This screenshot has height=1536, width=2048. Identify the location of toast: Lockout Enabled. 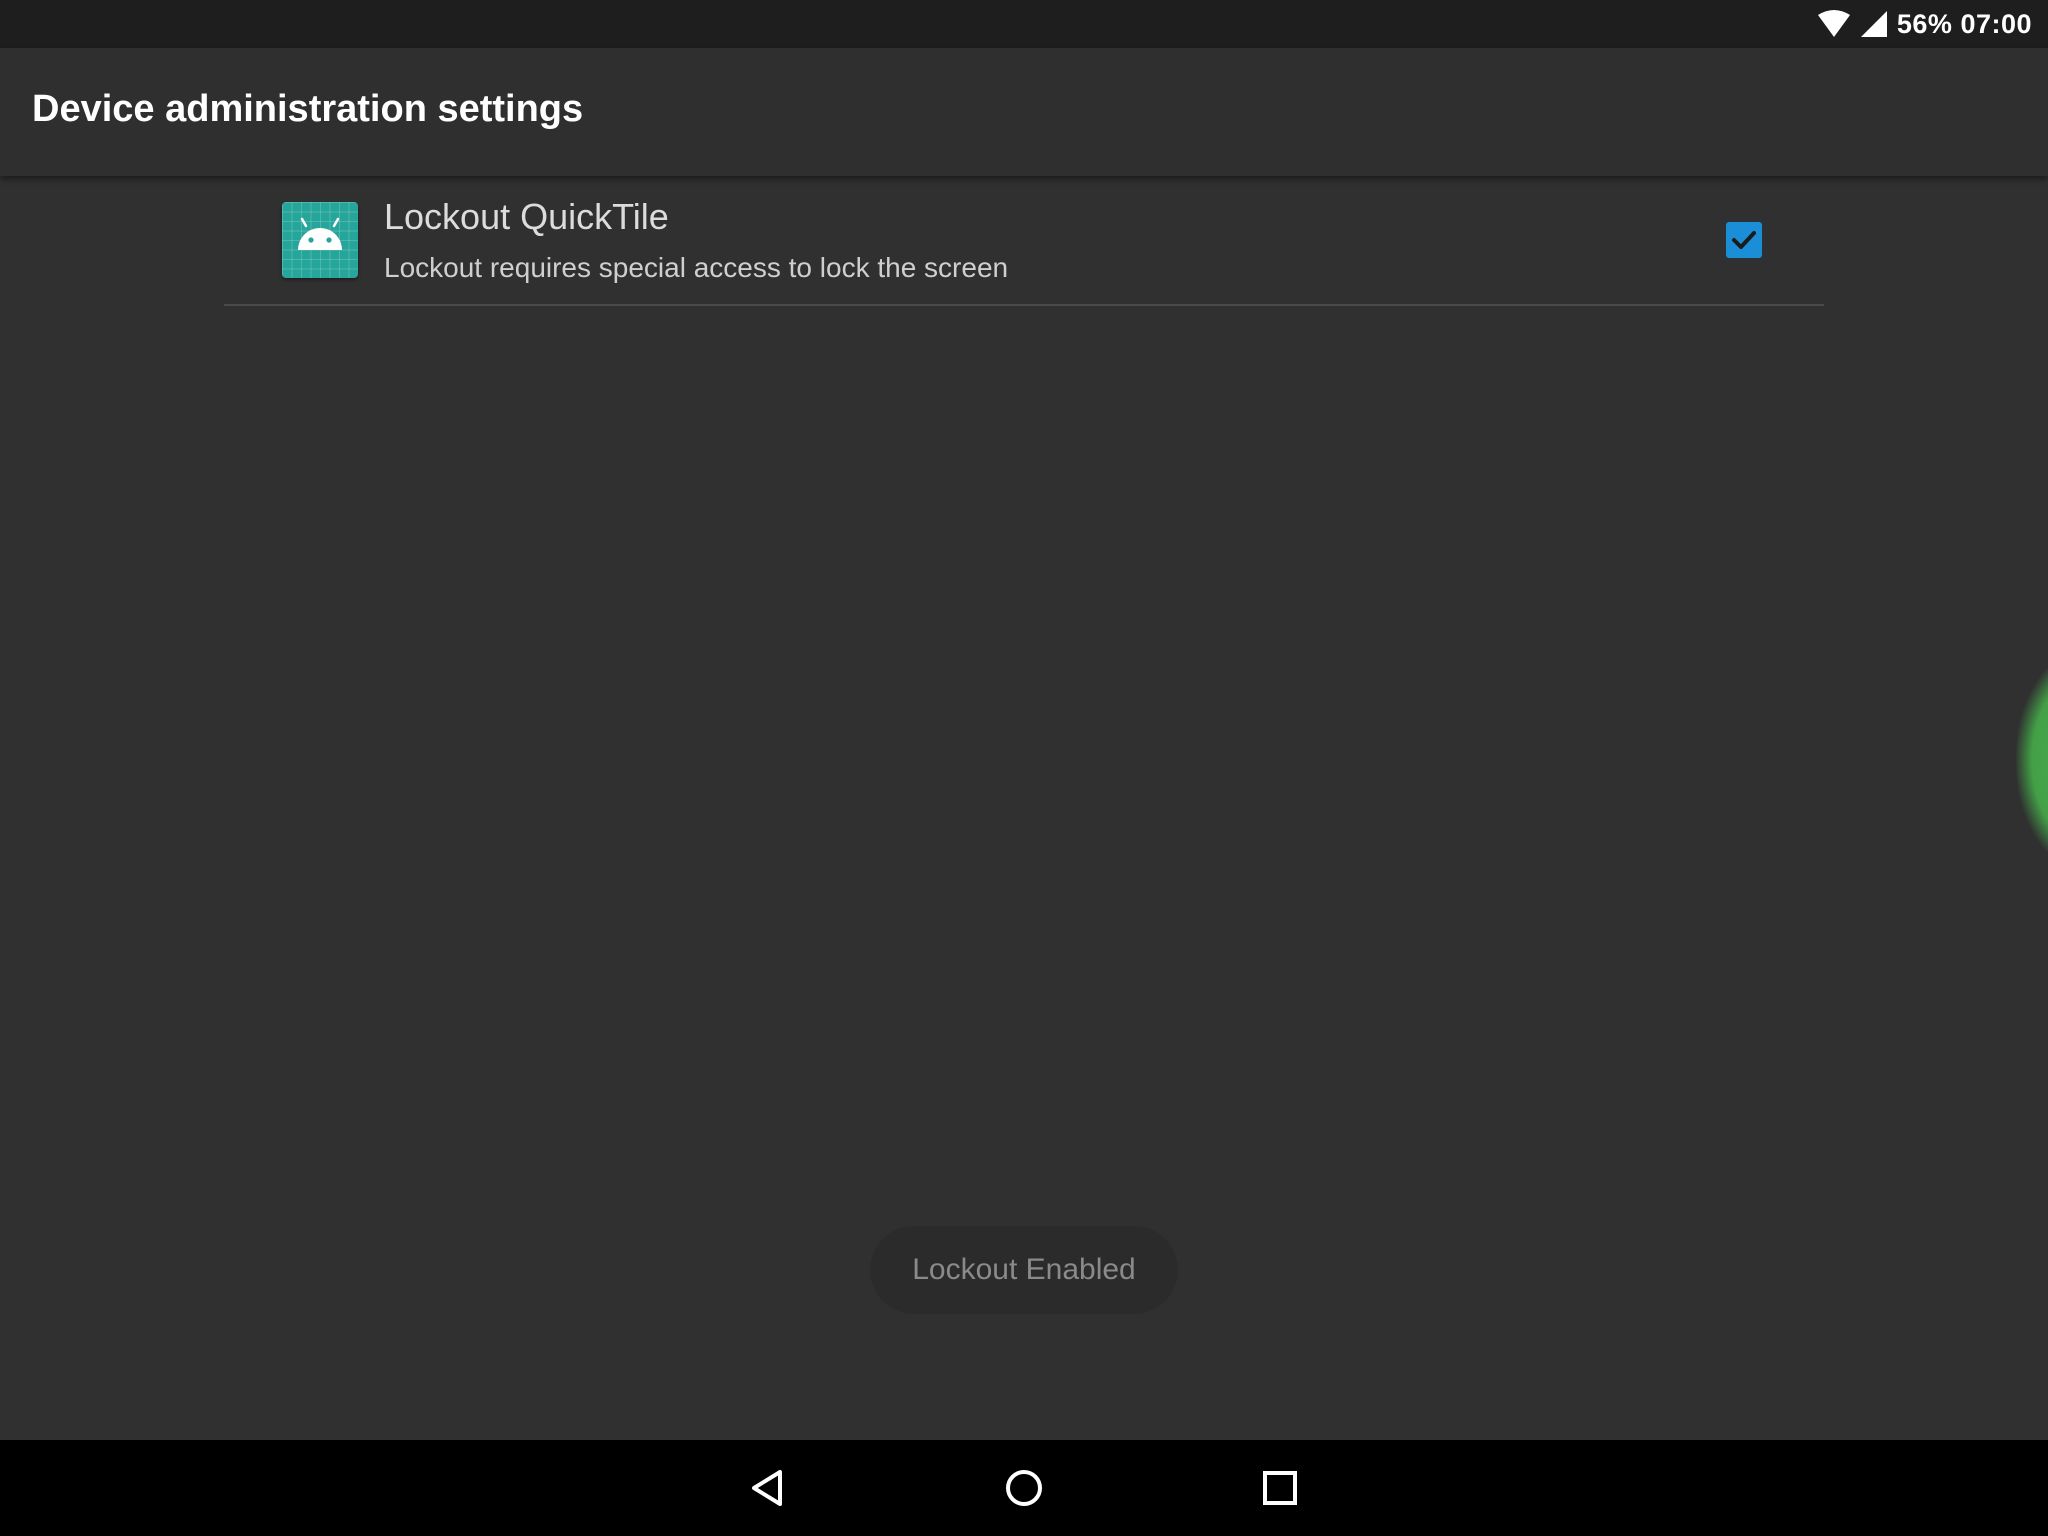
(1024, 1270).